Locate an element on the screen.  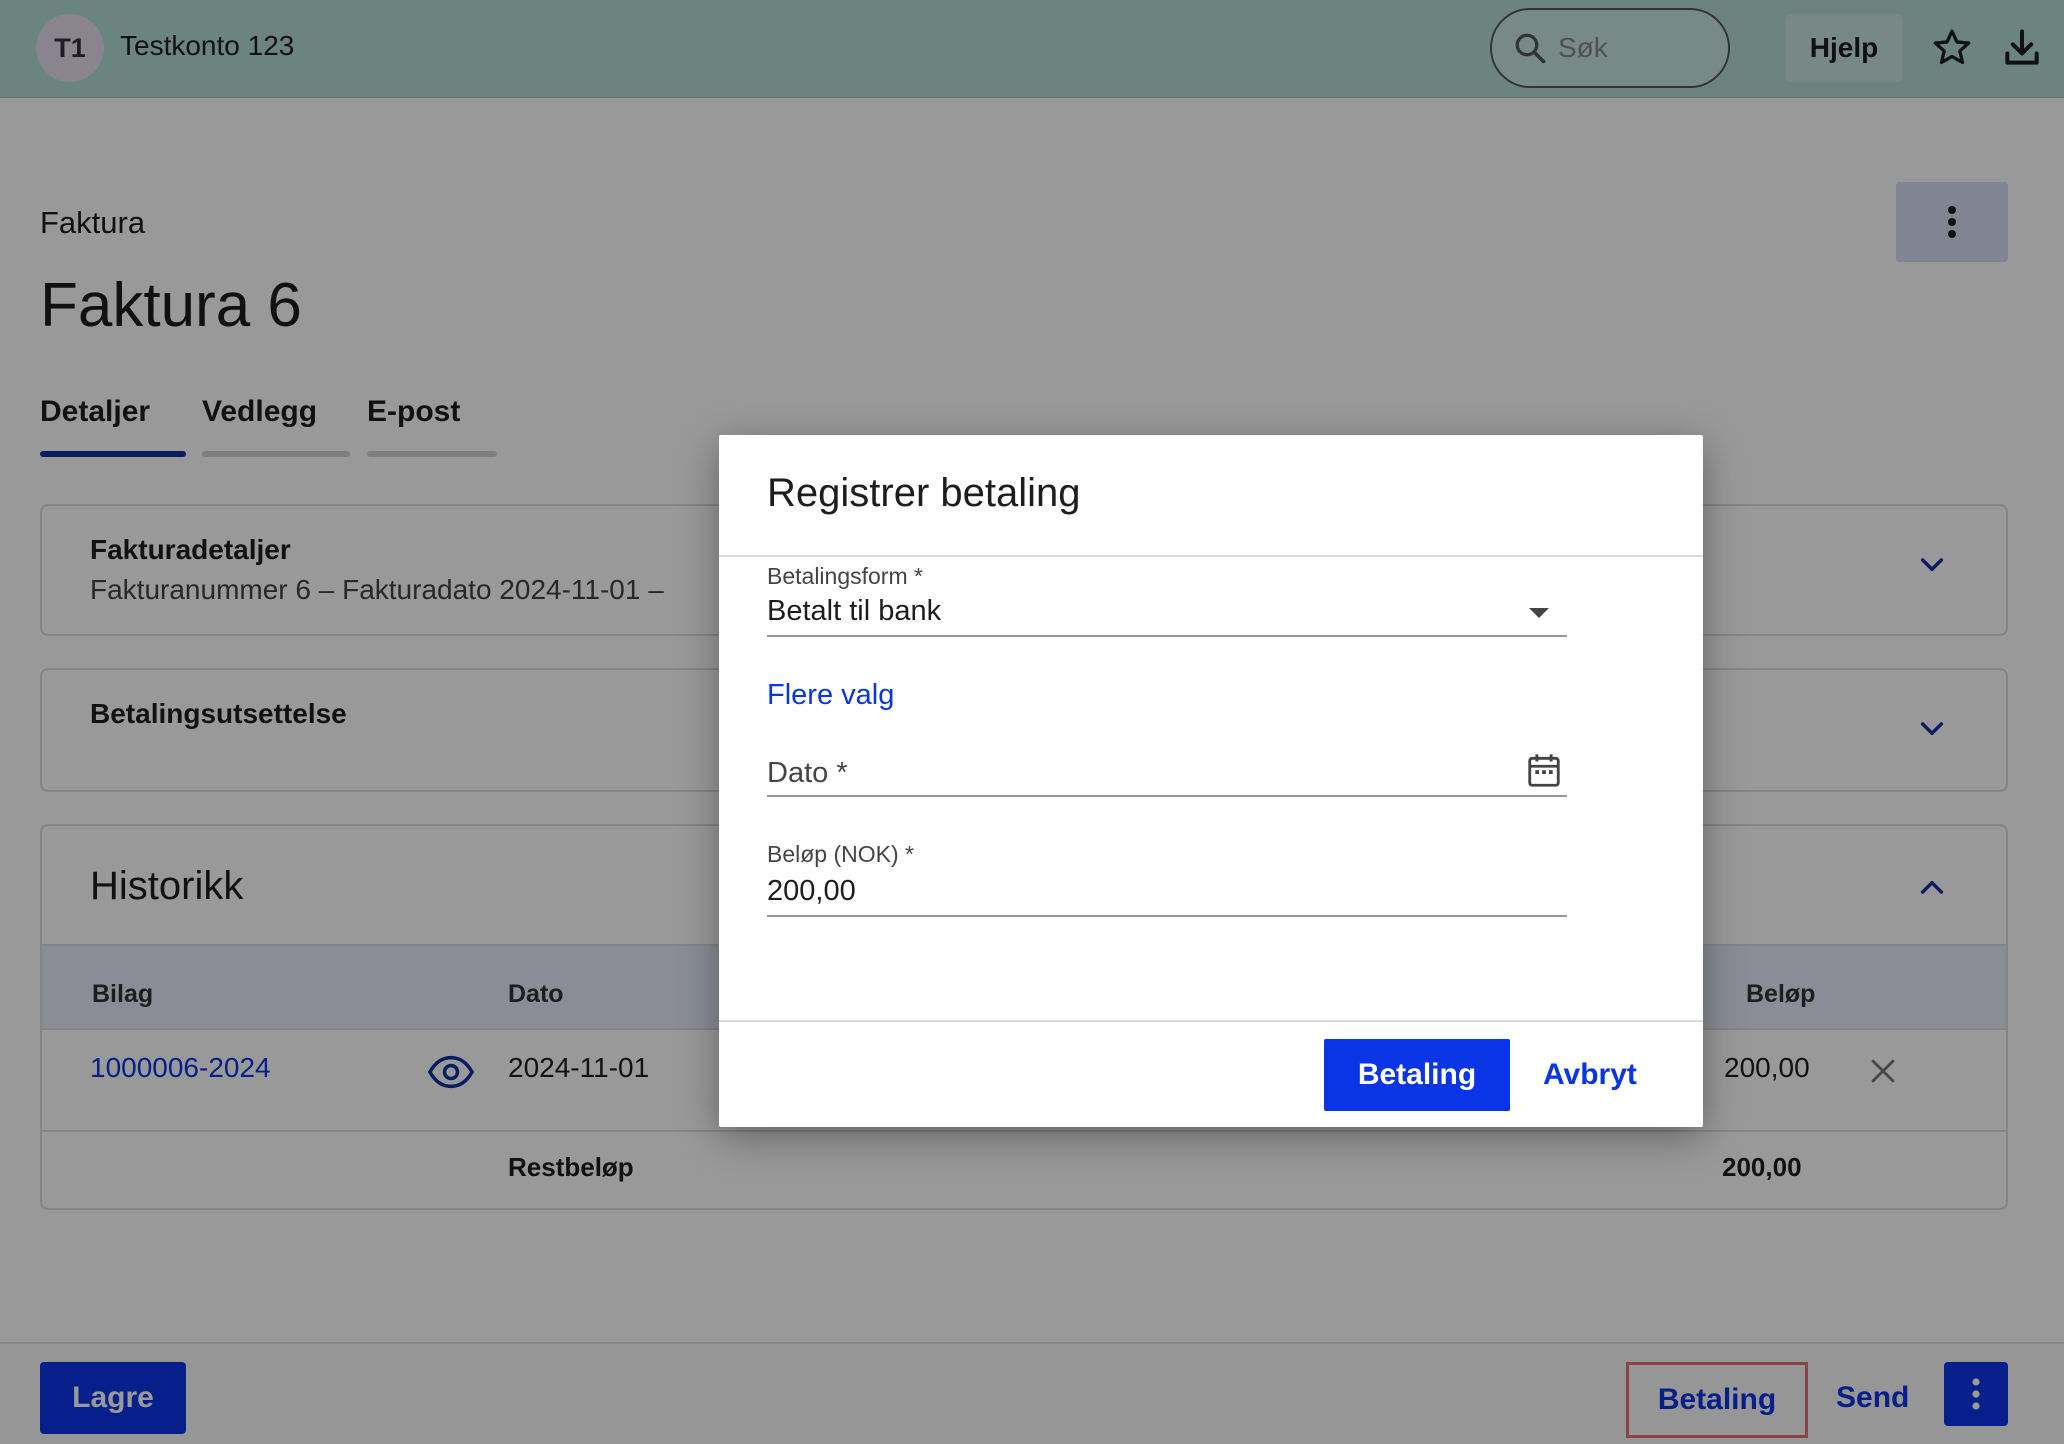
dialog-footer-divider is located at coordinates (1211, 1021).